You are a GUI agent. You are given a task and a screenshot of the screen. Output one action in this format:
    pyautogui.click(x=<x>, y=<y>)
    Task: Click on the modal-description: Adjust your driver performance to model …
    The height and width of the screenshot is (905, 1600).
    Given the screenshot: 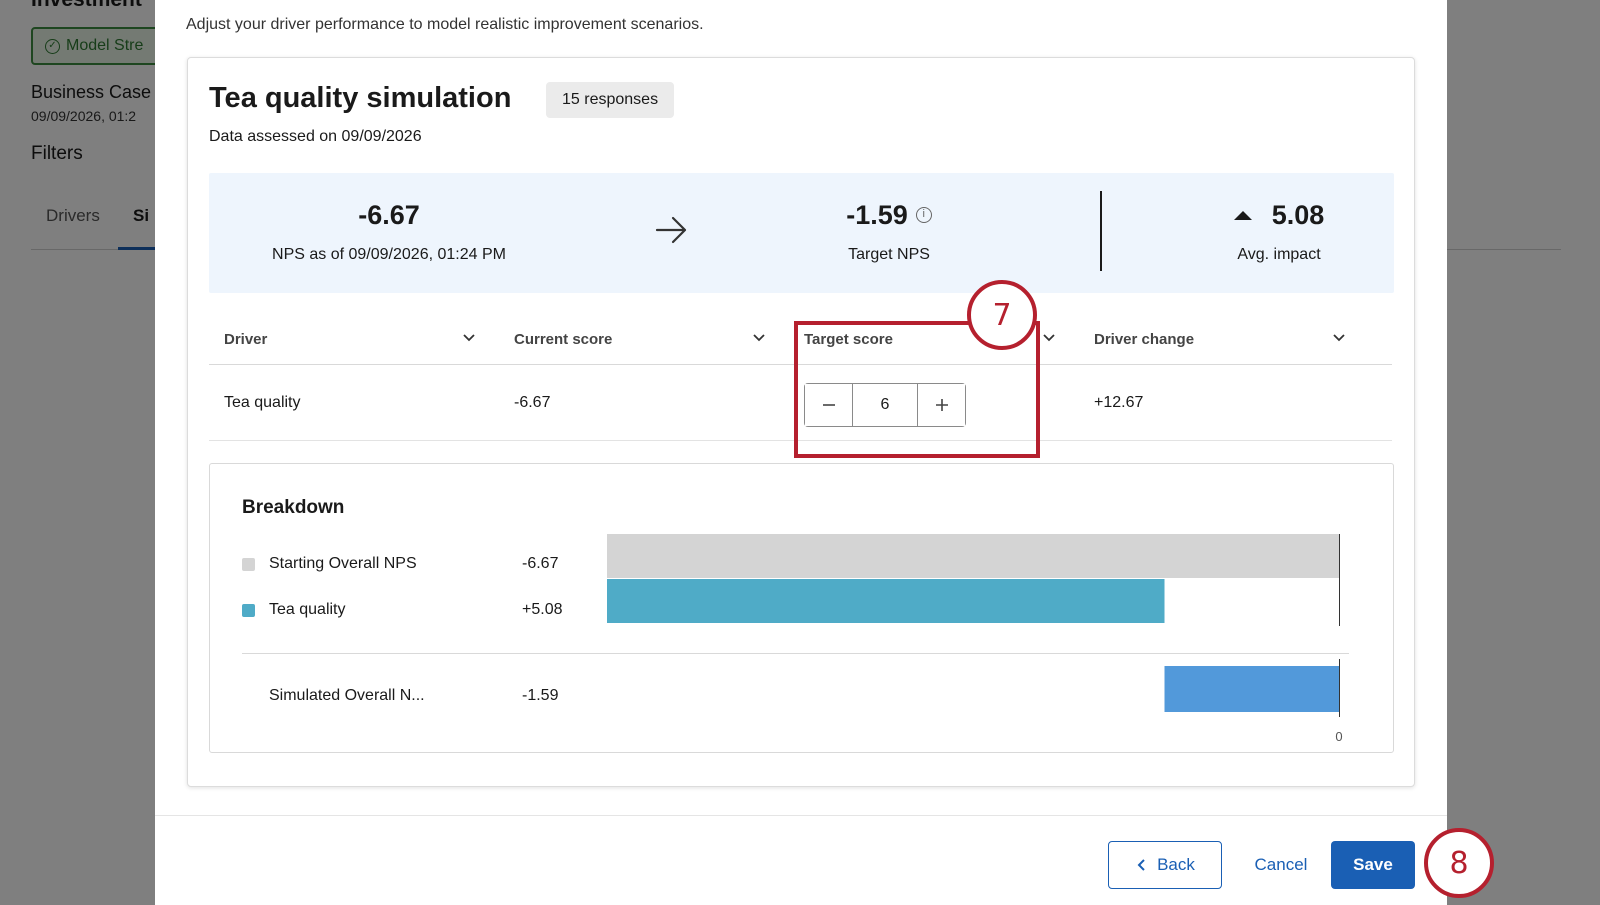 What is the action you would take?
    pyautogui.click(x=445, y=24)
    